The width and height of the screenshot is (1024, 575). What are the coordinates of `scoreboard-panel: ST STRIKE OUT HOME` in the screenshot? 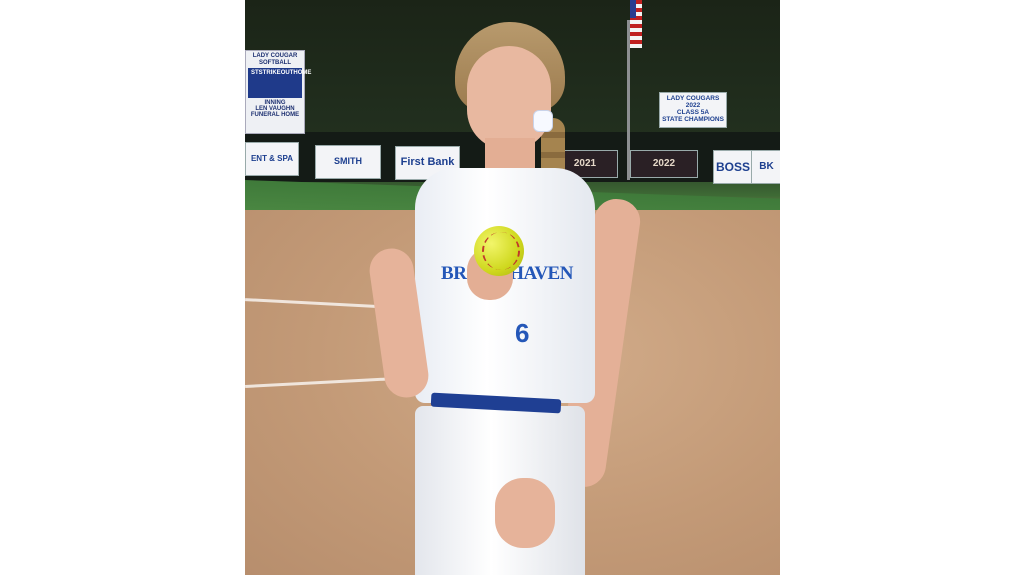 It's located at (279, 83).